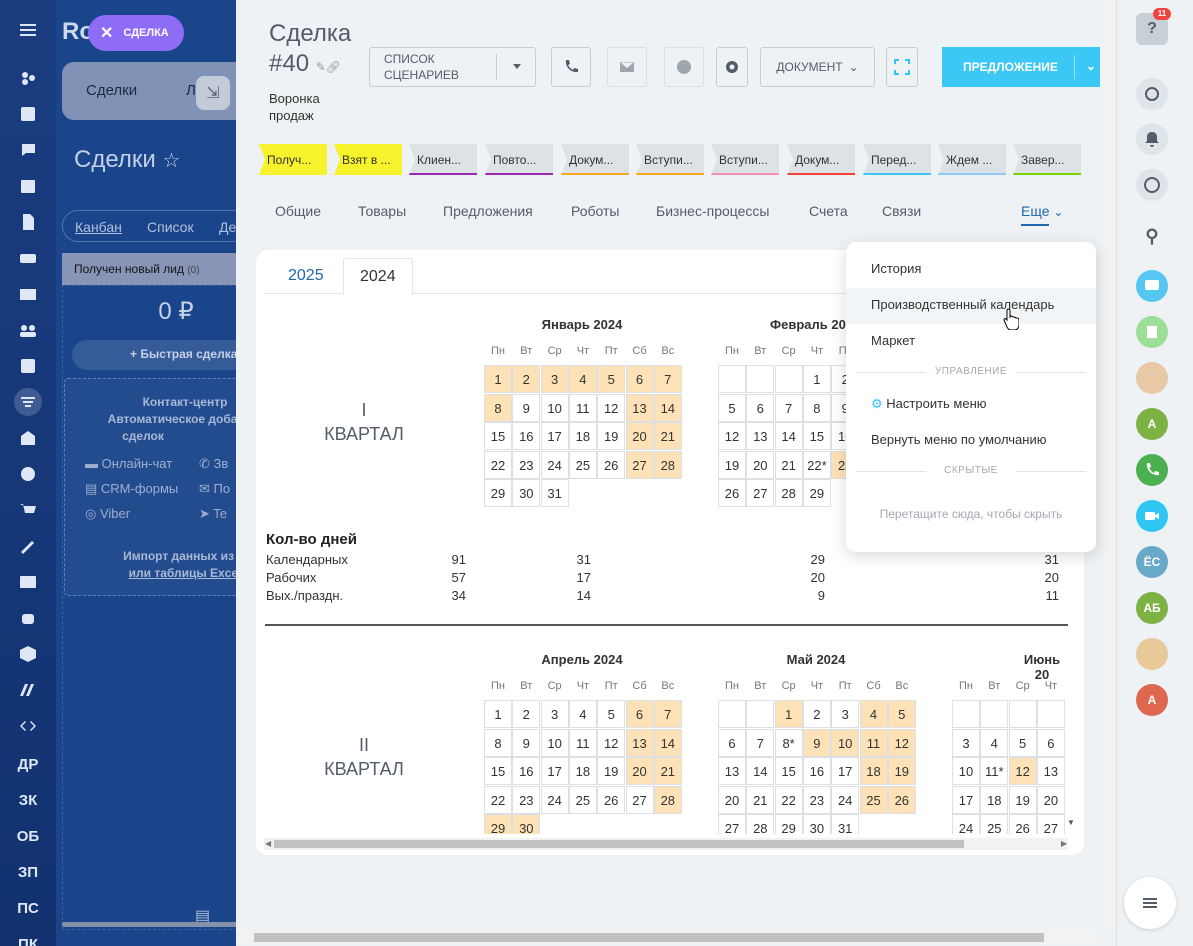 The image size is (1193, 946). I want to click on bg-tab-list: Список, so click(170, 227).